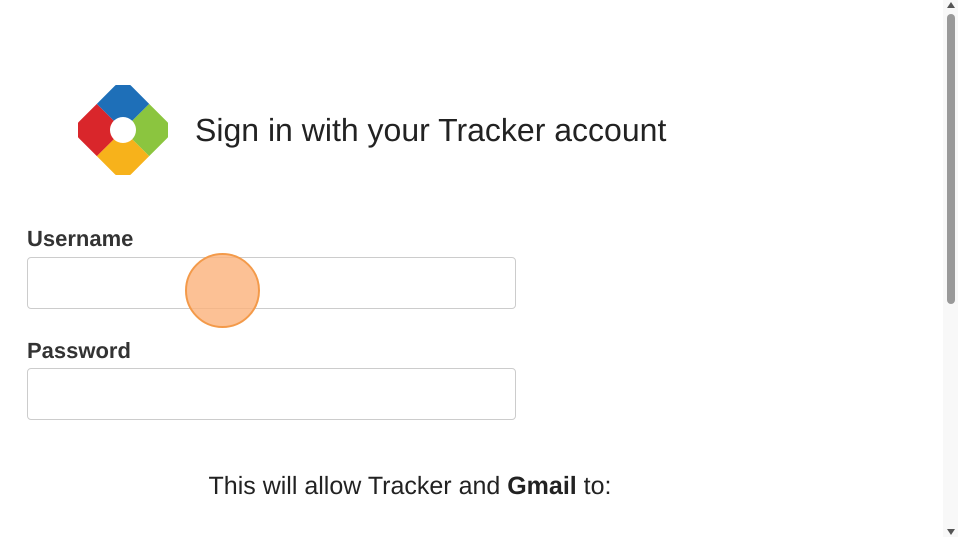 The image size is (958, 537). Describe the element at coordinates (80, 238) in the screenshot. I see `field-label: Username` at that location.